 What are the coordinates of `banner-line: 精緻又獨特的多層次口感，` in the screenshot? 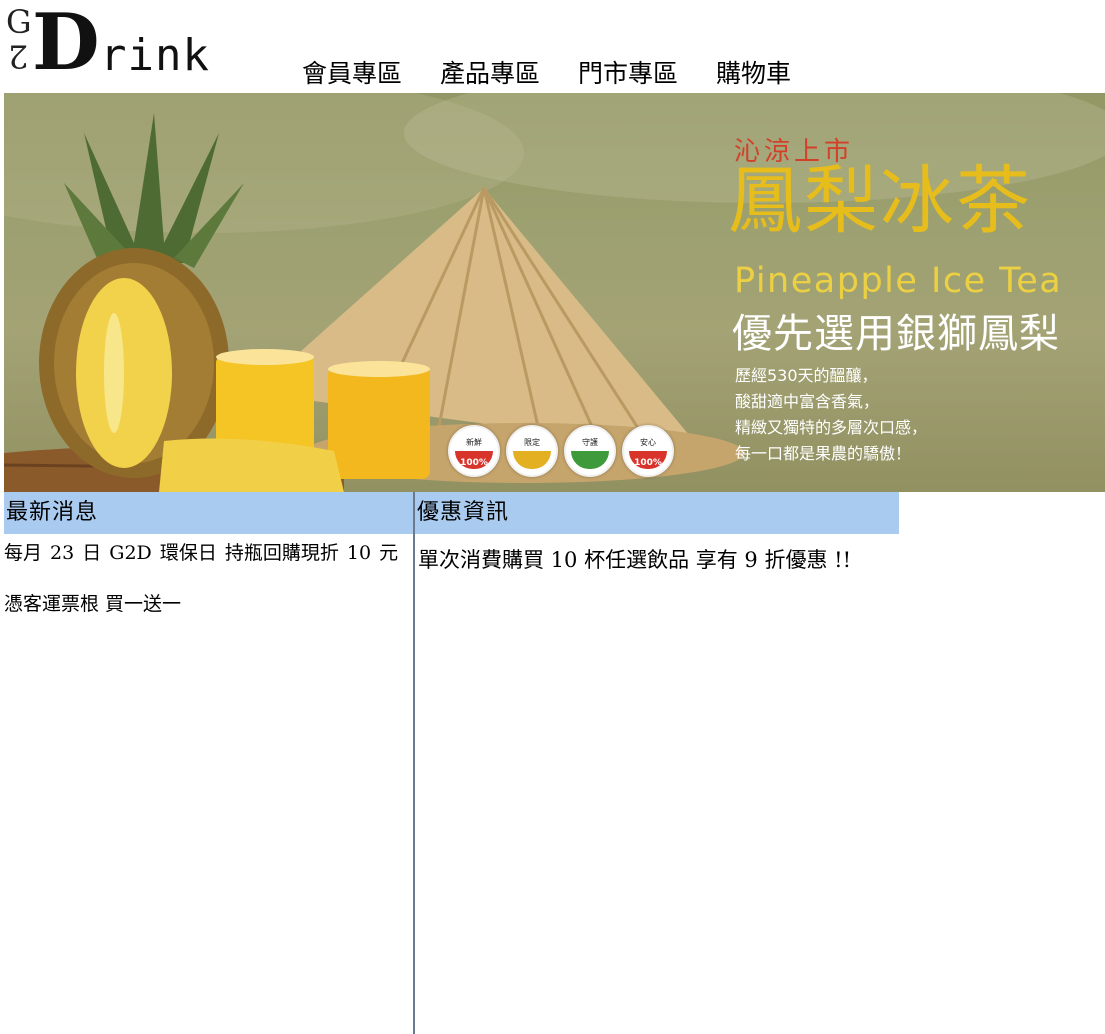 It's located at (831, 427).